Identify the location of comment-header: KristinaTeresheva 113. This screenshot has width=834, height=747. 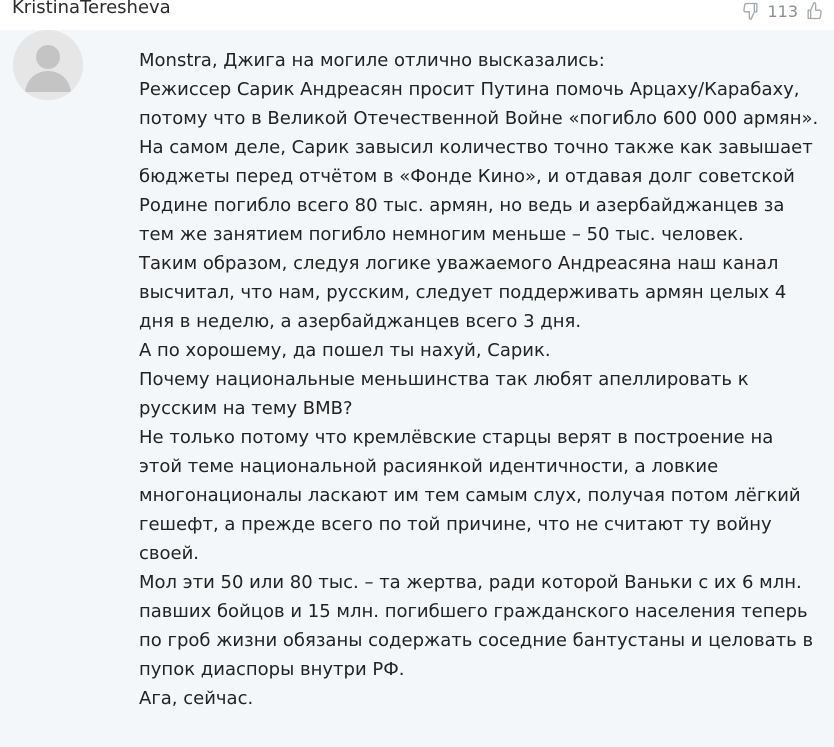
(417, 15).